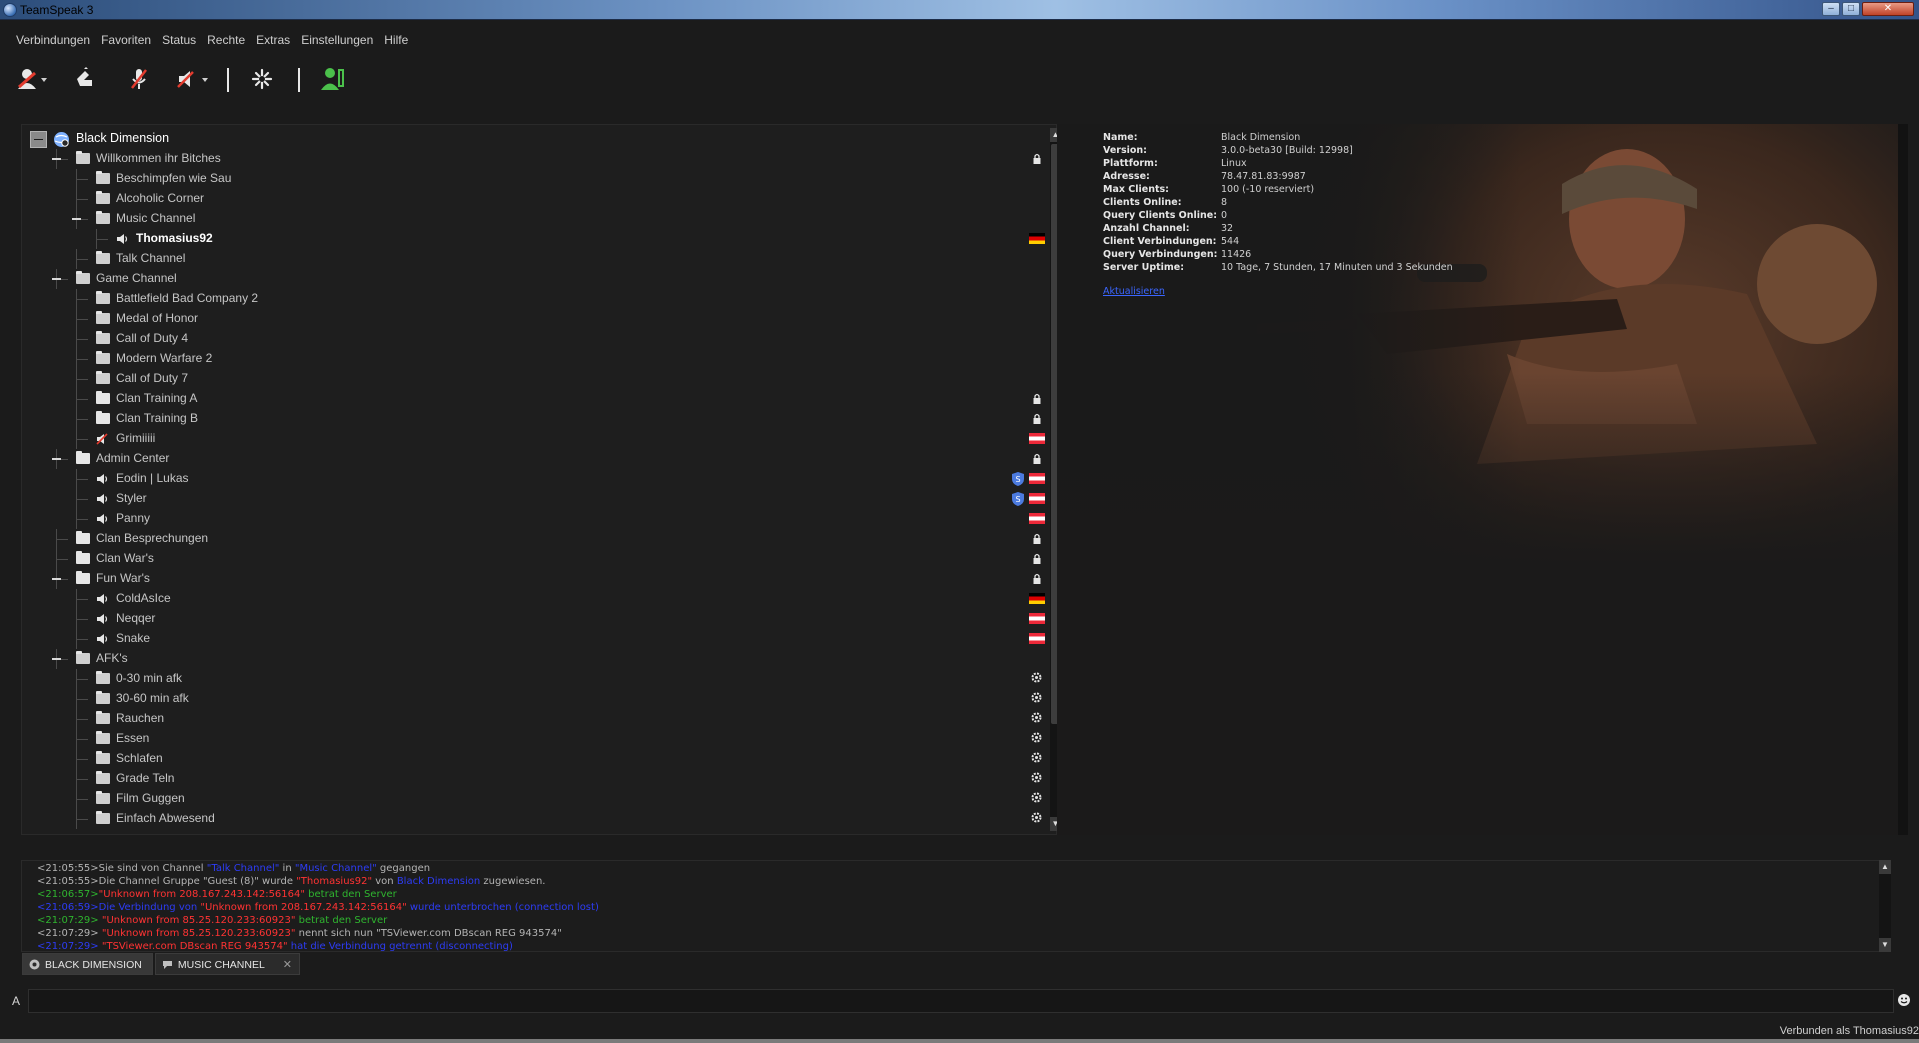  I want to click on tree-user-row: Grimiiiii, so click(537, 439).